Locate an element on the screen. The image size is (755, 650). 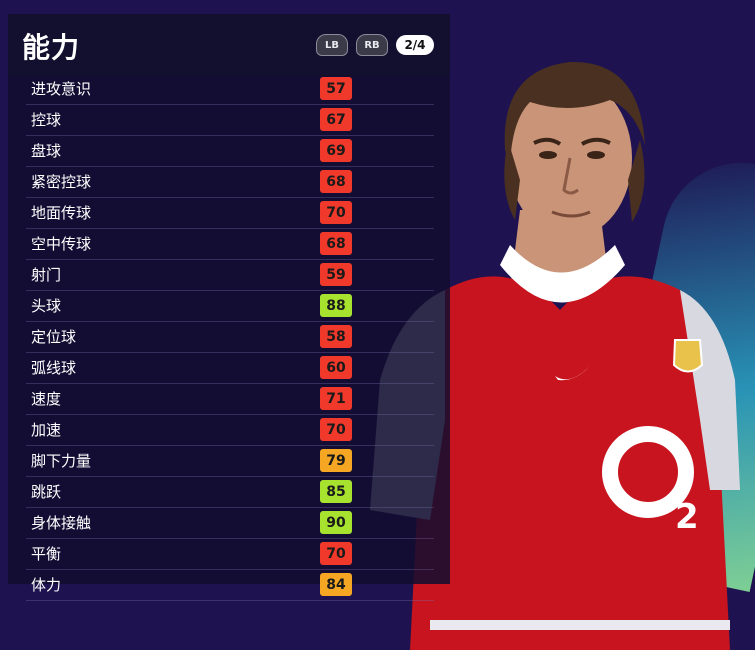
stat-value: 85 is located at coordinates (336, 491).